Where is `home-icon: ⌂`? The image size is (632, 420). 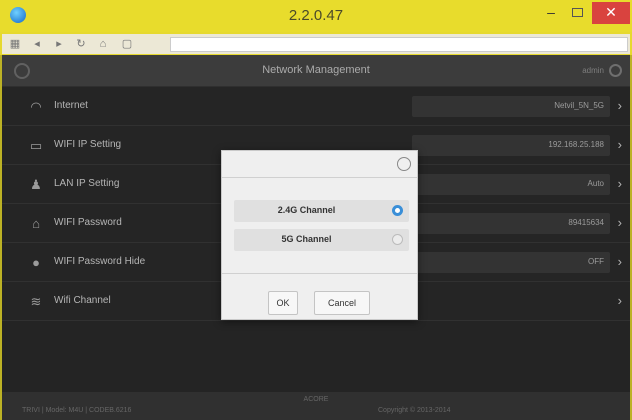
home-icon: ⌂ is located at coordinates (103, 44).